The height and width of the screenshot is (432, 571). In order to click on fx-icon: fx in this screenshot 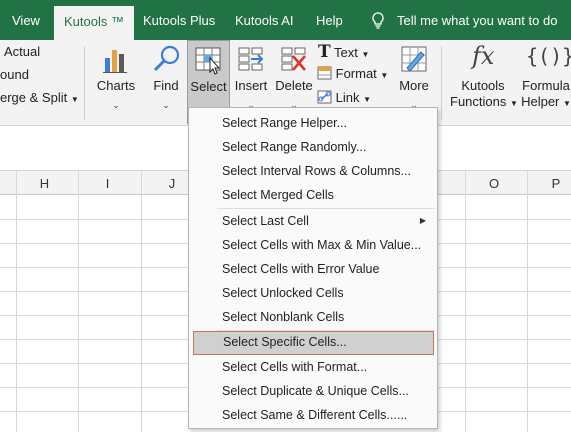, I will do `click(483, 56)`.